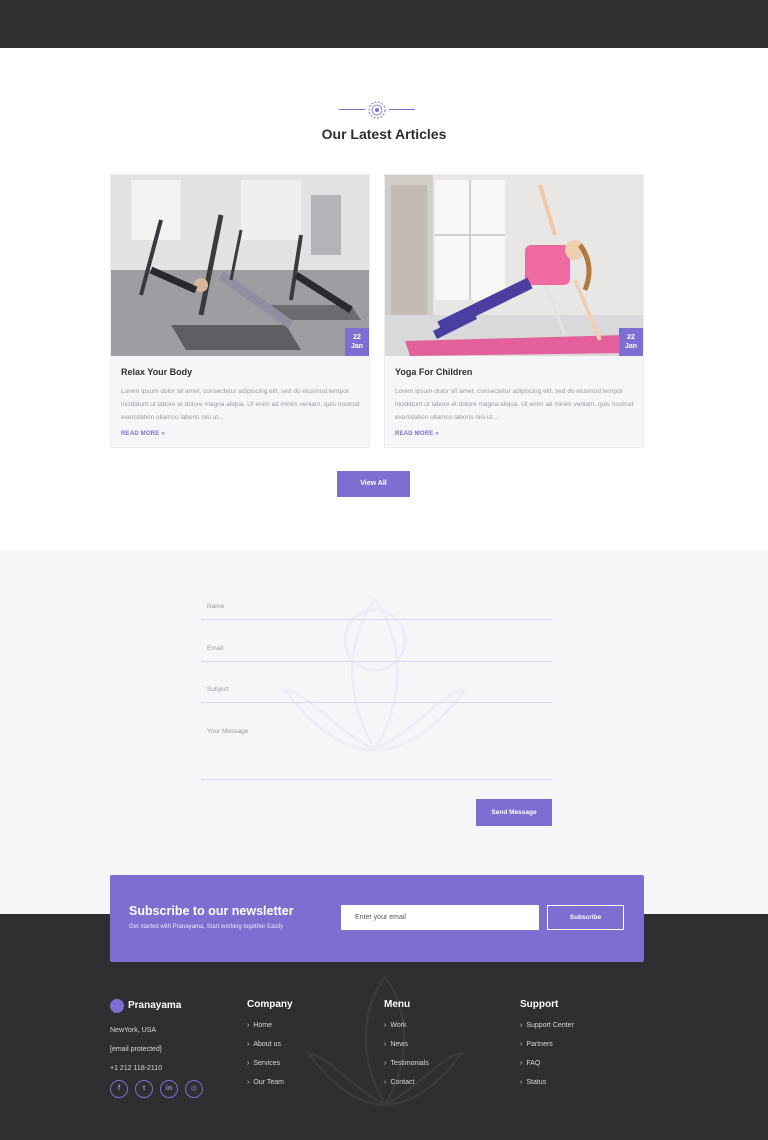 Image resolution: width=768 pixels, height=1140 pixels. What do you see at coordinates (433, 372) in the screenshot?
I see `article-title: Yoga For Children` at bounding box center [433, 372].